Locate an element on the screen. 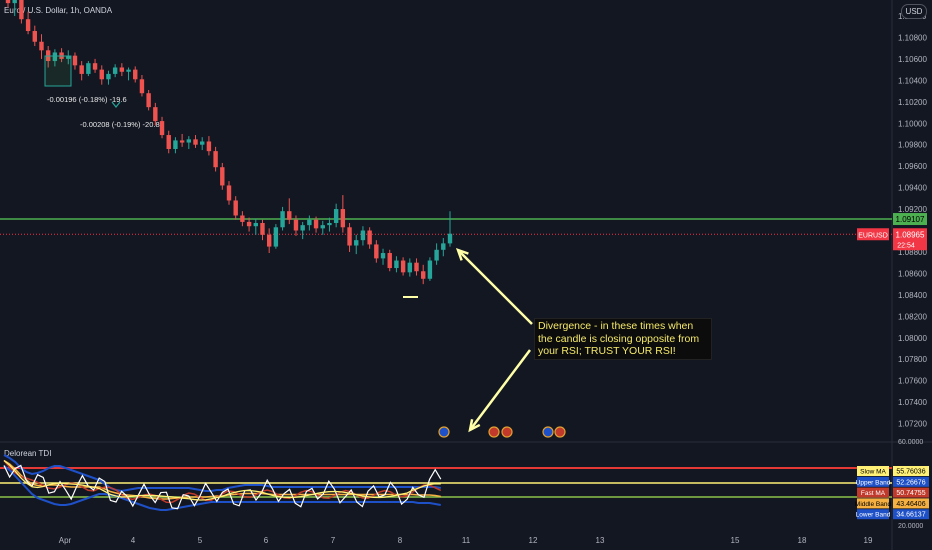 This screenshot has width=932, height=550. currency-button: USD is located at coordinates (914, 11).